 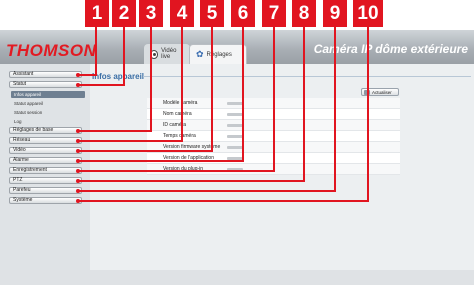 What do you see at coordinates (237, 277) in the screenshot?
I see `footer-bar` at bounding box center [237, 277].